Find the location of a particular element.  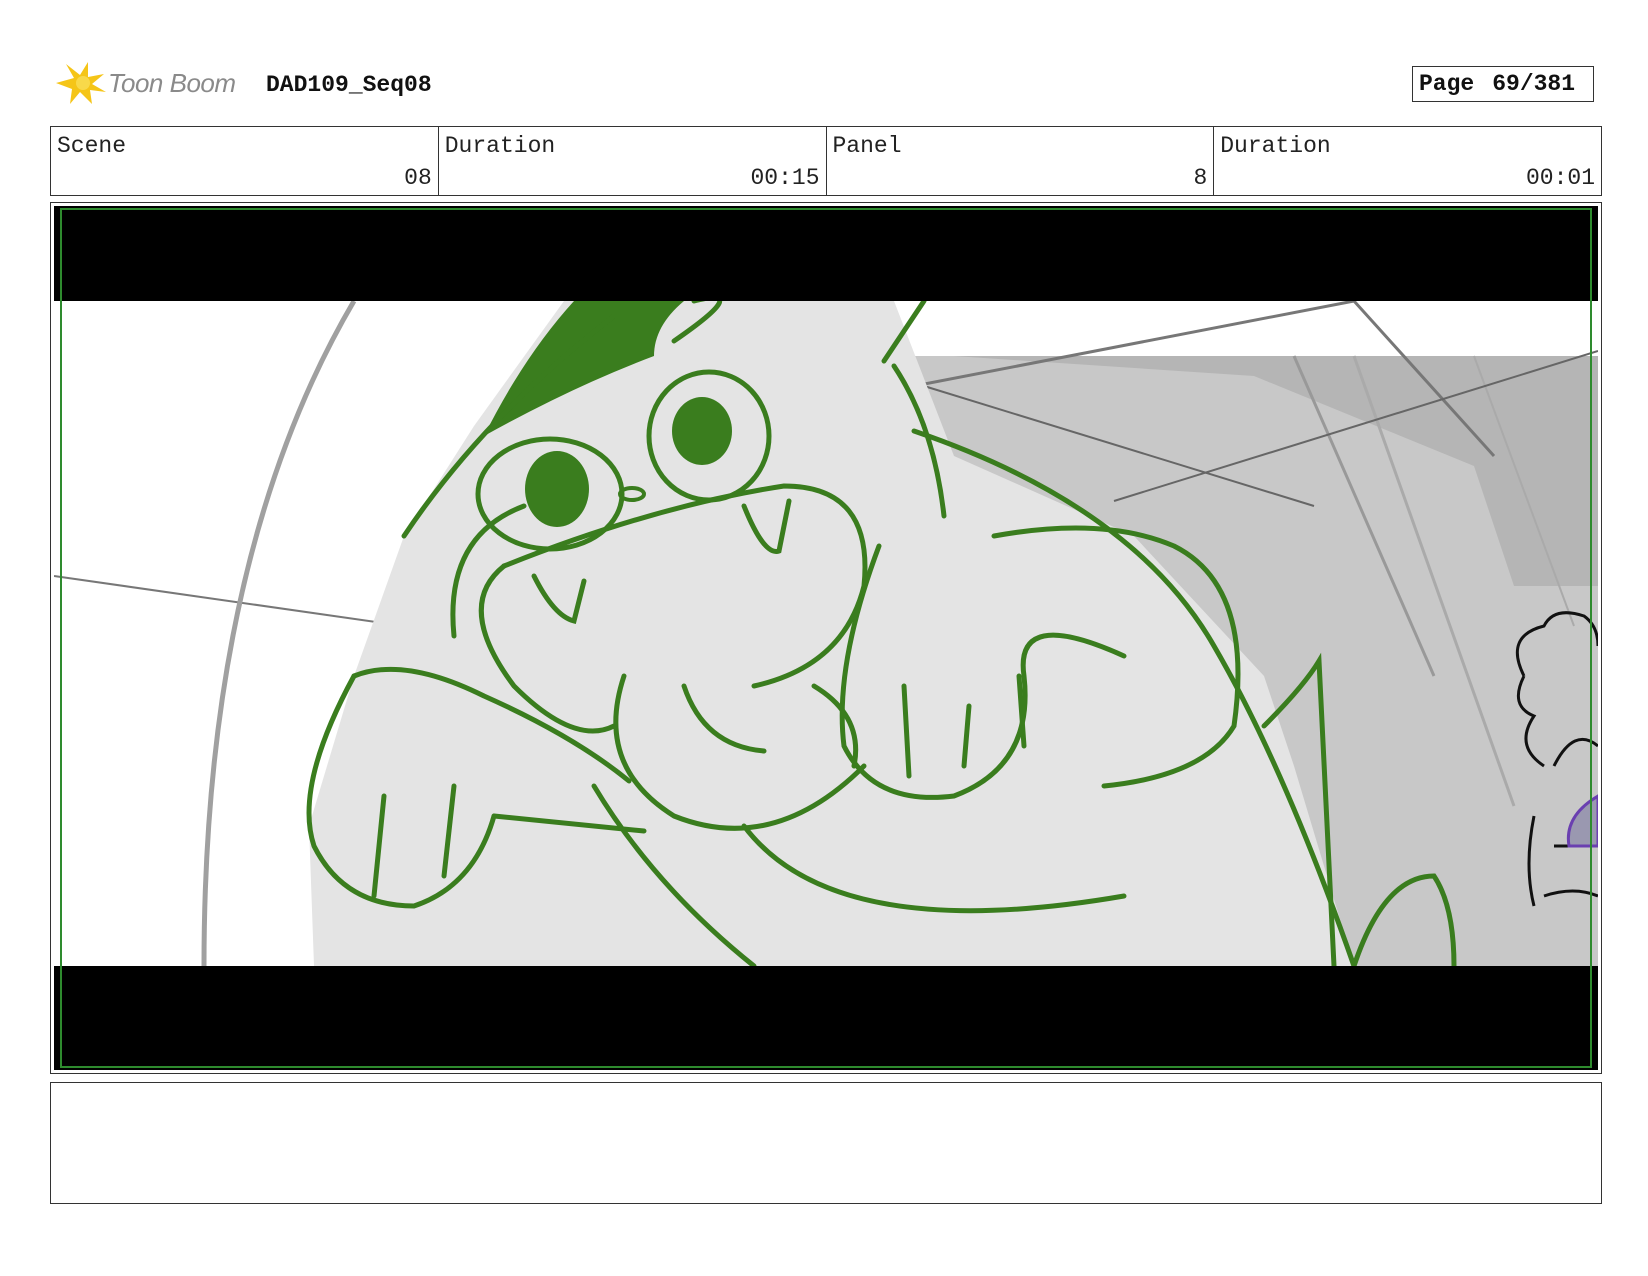

panel-value: 8 is located at coordinates (1200, 178).